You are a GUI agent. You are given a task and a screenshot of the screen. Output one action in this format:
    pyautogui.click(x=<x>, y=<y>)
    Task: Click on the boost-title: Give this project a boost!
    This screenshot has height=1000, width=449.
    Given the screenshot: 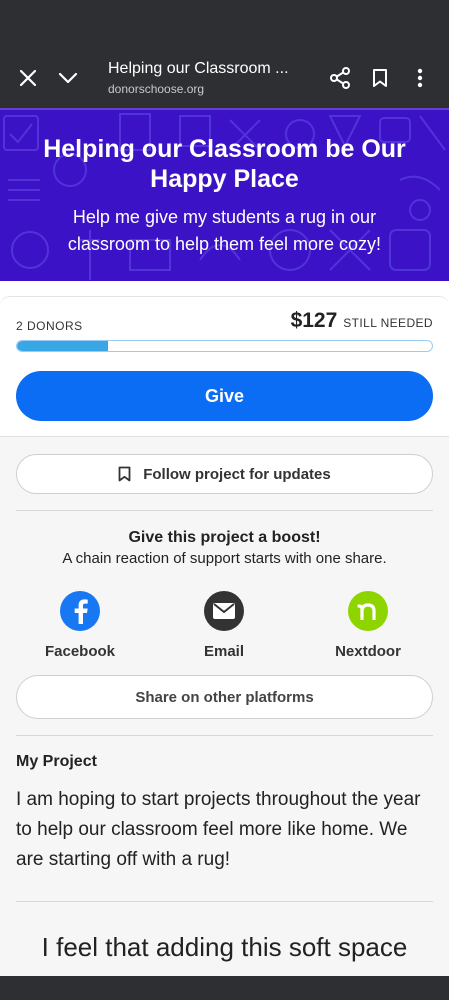 What is the action you would take?
    pyautogui.click(x=224, y=537)
    